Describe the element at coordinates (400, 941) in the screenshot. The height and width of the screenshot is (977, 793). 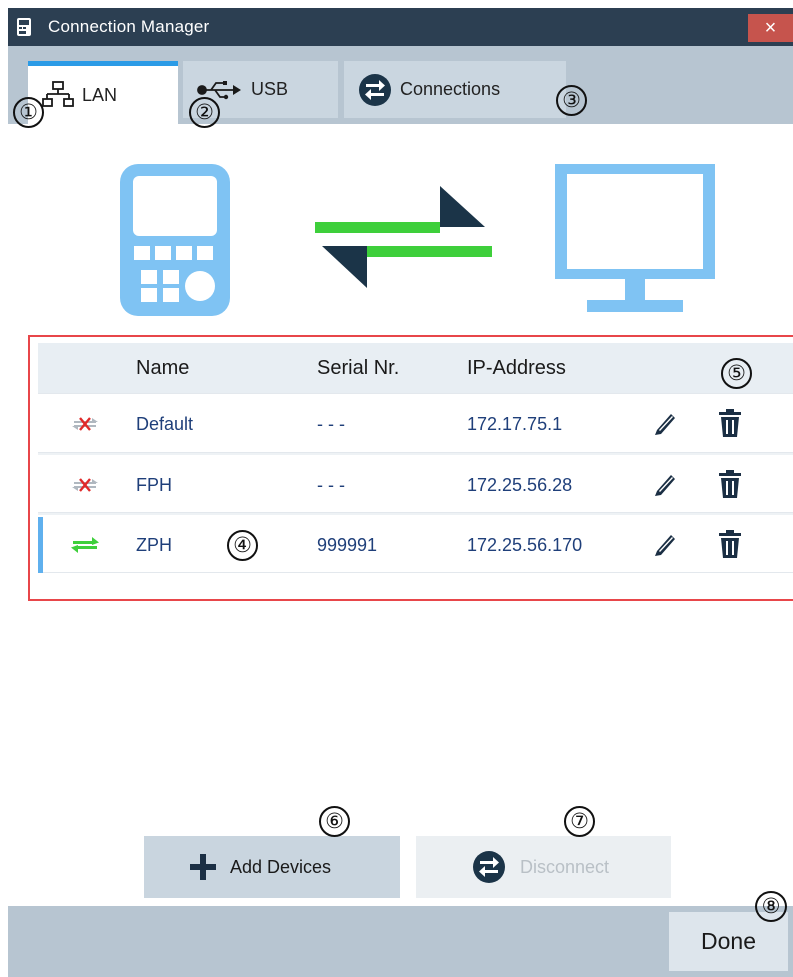
I see `footer-bar: Done` at that location.